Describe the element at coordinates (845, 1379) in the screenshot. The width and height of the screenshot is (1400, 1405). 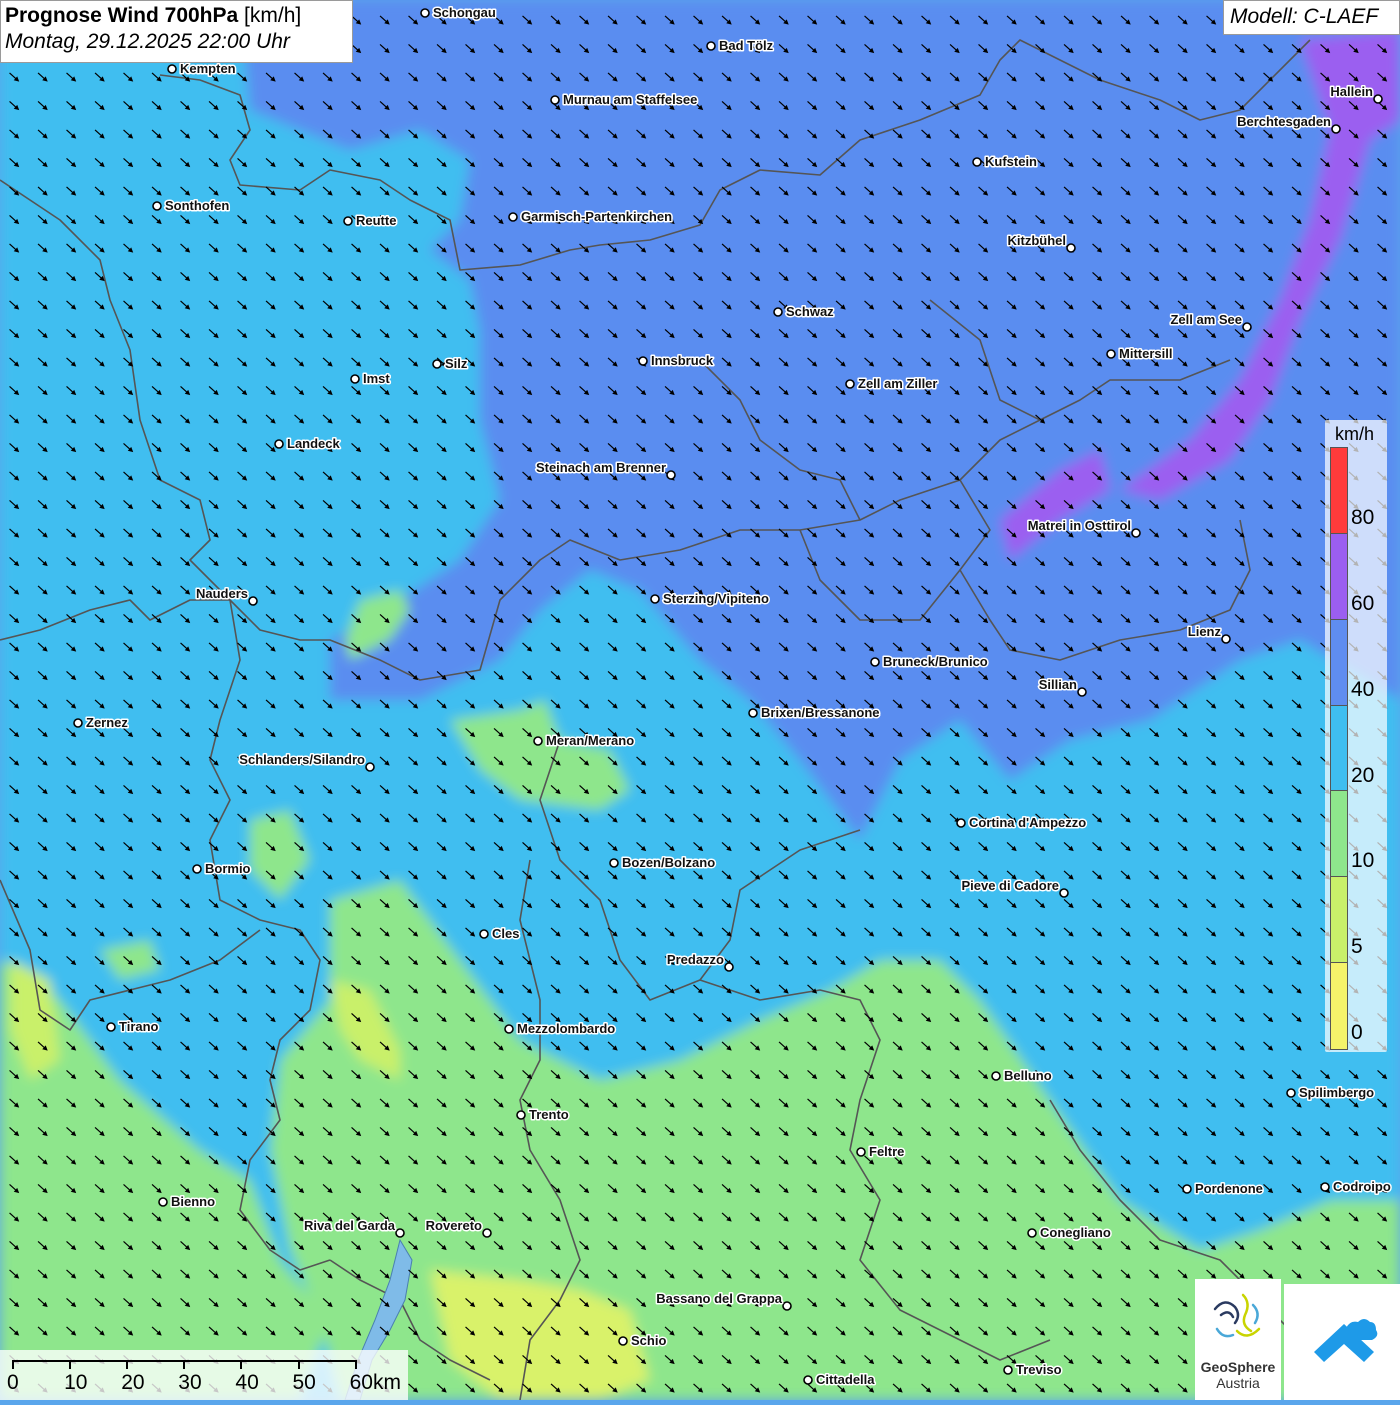
I see `place-label: Cittadella` at that location.